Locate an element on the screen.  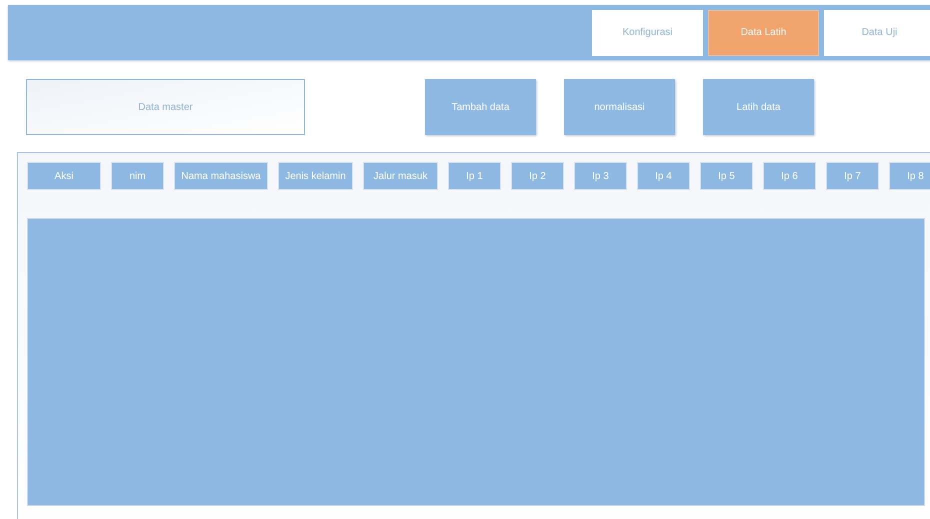
column-header: Ip 5 is located at coordinates (726, 176).